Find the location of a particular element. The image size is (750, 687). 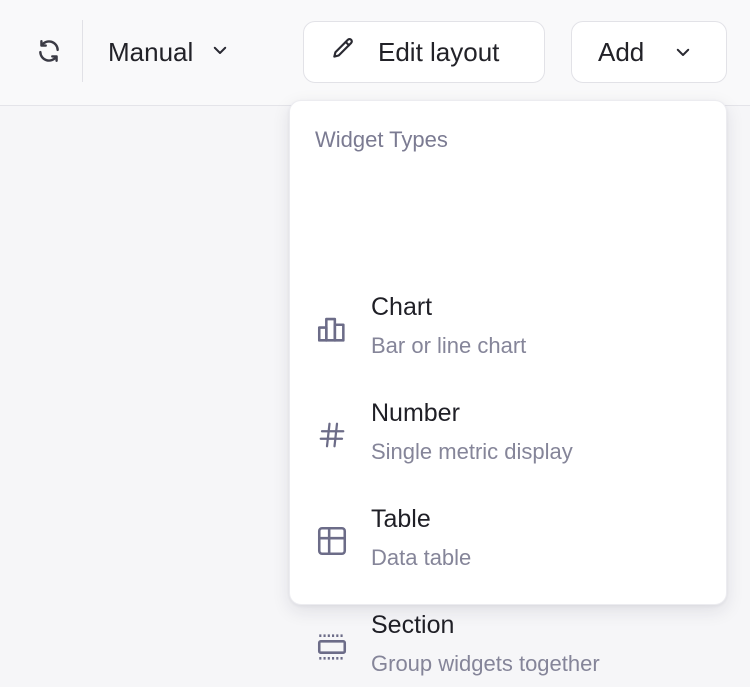

menu-item-description: Bar or line chart is located at coordinates (449, 345).